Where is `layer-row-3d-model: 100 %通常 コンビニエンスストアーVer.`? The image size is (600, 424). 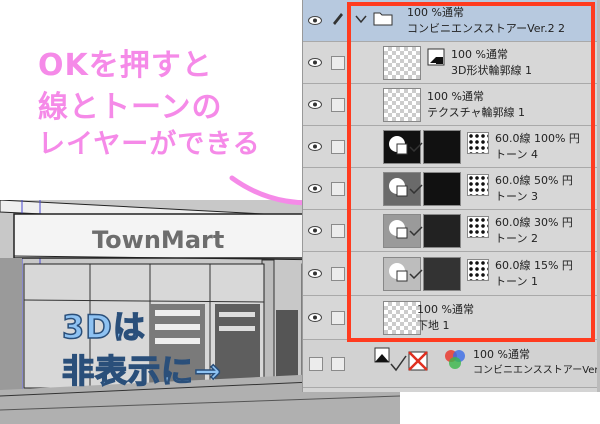 layer-row-3d-model: 100 %通常 コンビニエンスストアーVer. is located at coordinates (451, 364).